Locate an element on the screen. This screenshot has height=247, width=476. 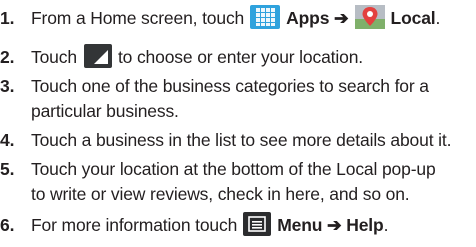
step-text: From a Home screen, touch is located at coordinates (138, 18).